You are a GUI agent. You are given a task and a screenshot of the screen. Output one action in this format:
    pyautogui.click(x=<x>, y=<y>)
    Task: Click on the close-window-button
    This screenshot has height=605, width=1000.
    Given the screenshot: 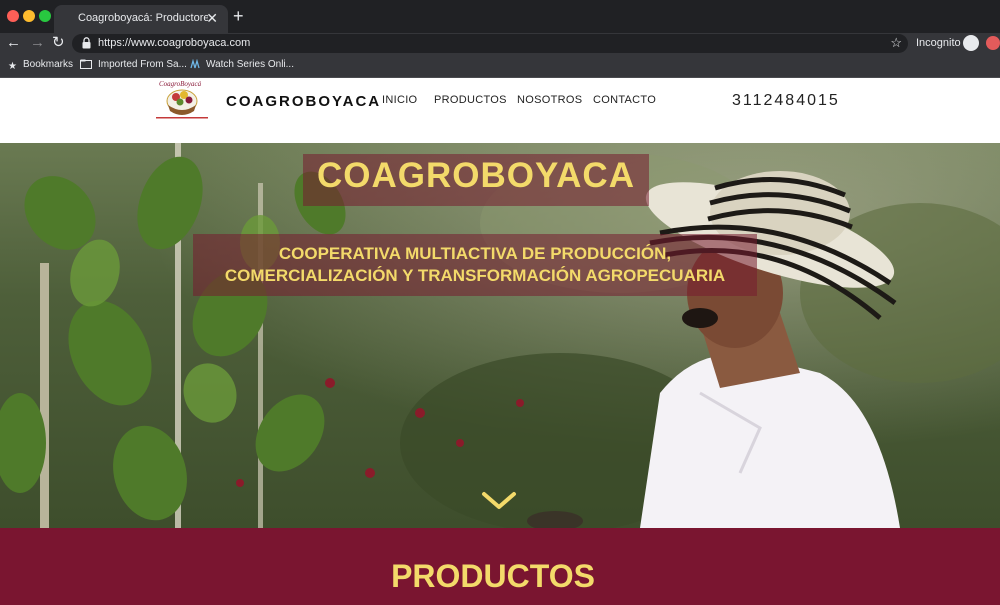 What is the action you would take?
    pyautogui.click(x=13, y=16)
    